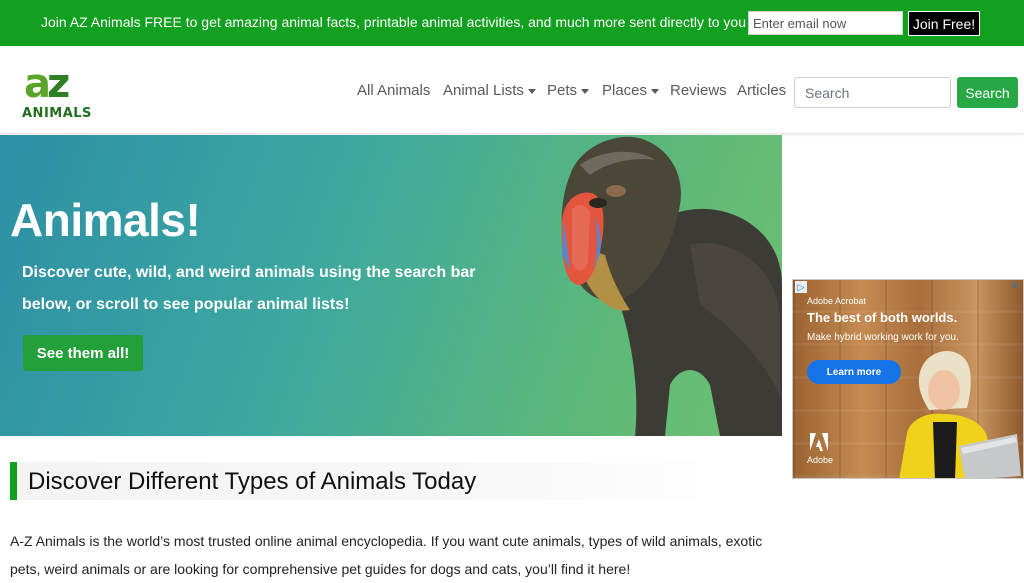 This screenshot has width=1024, height=583. I want to click on ad-learn-more-button: Learn more, so click(854, 372).